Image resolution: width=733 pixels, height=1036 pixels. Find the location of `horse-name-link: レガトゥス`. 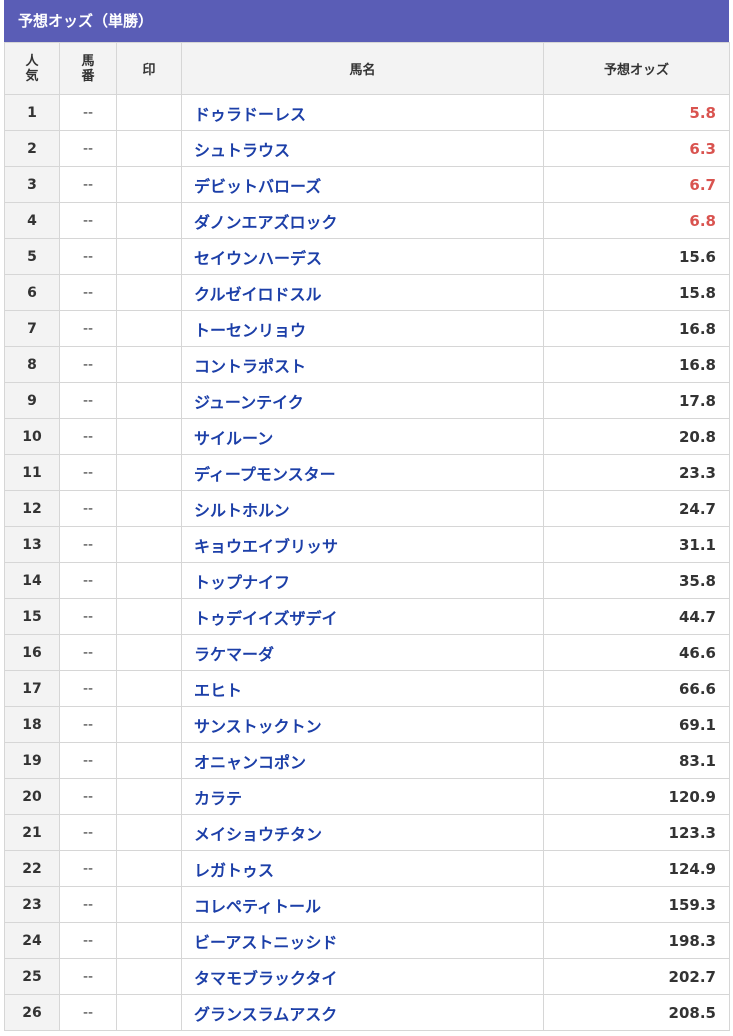

horse-name-link: レガトゥス is located at coordinates (362, 868).